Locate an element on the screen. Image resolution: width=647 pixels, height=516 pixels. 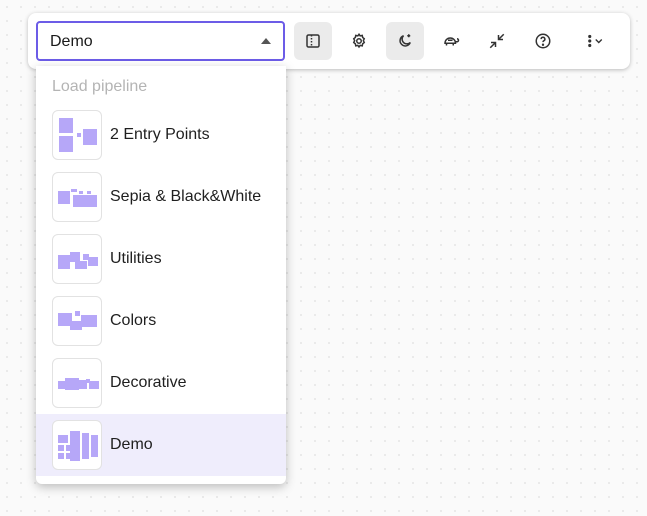
pipeline-item-decorative: Decorative is located at coordinates (161, 383).